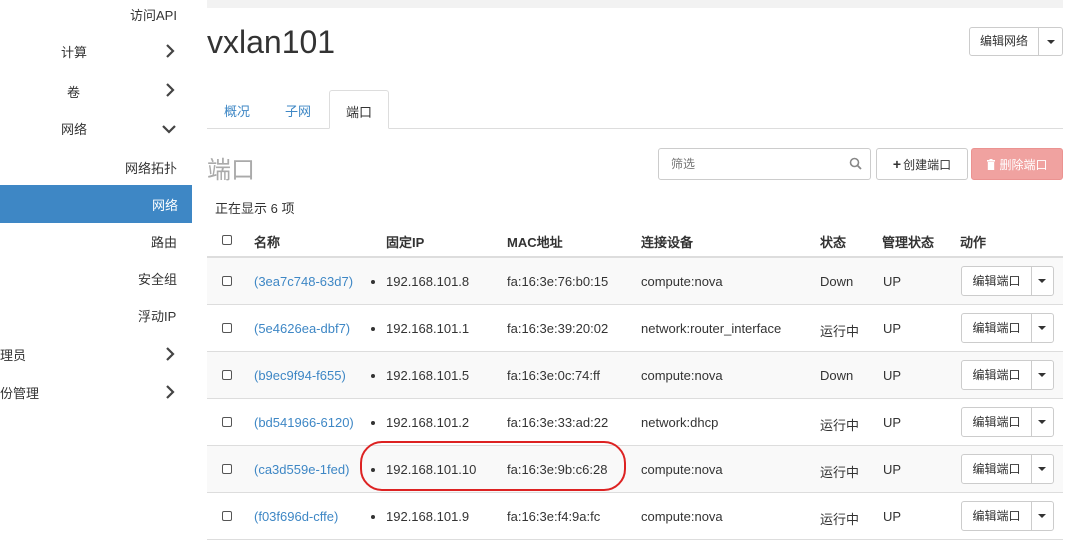 This screenshot has width=1065, height=545. What do you see at coordinates (927, 164) in the screenshot?
I see `create-port-label: 创建端口` at bounding box center [927, 164].